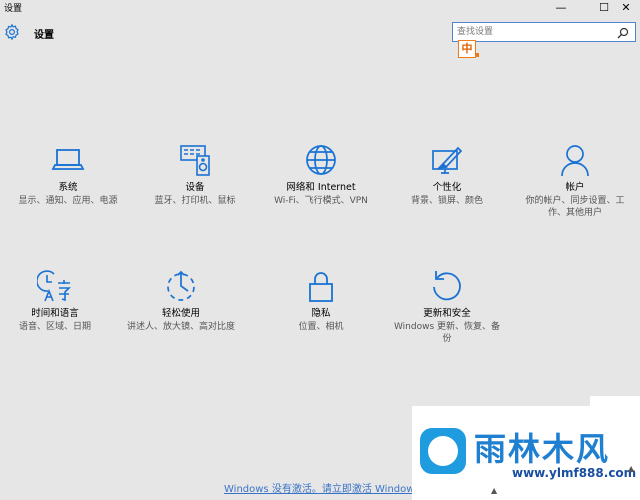 The image size is (640, 500). I want to click on page-title: 设置, so click(44, 35).